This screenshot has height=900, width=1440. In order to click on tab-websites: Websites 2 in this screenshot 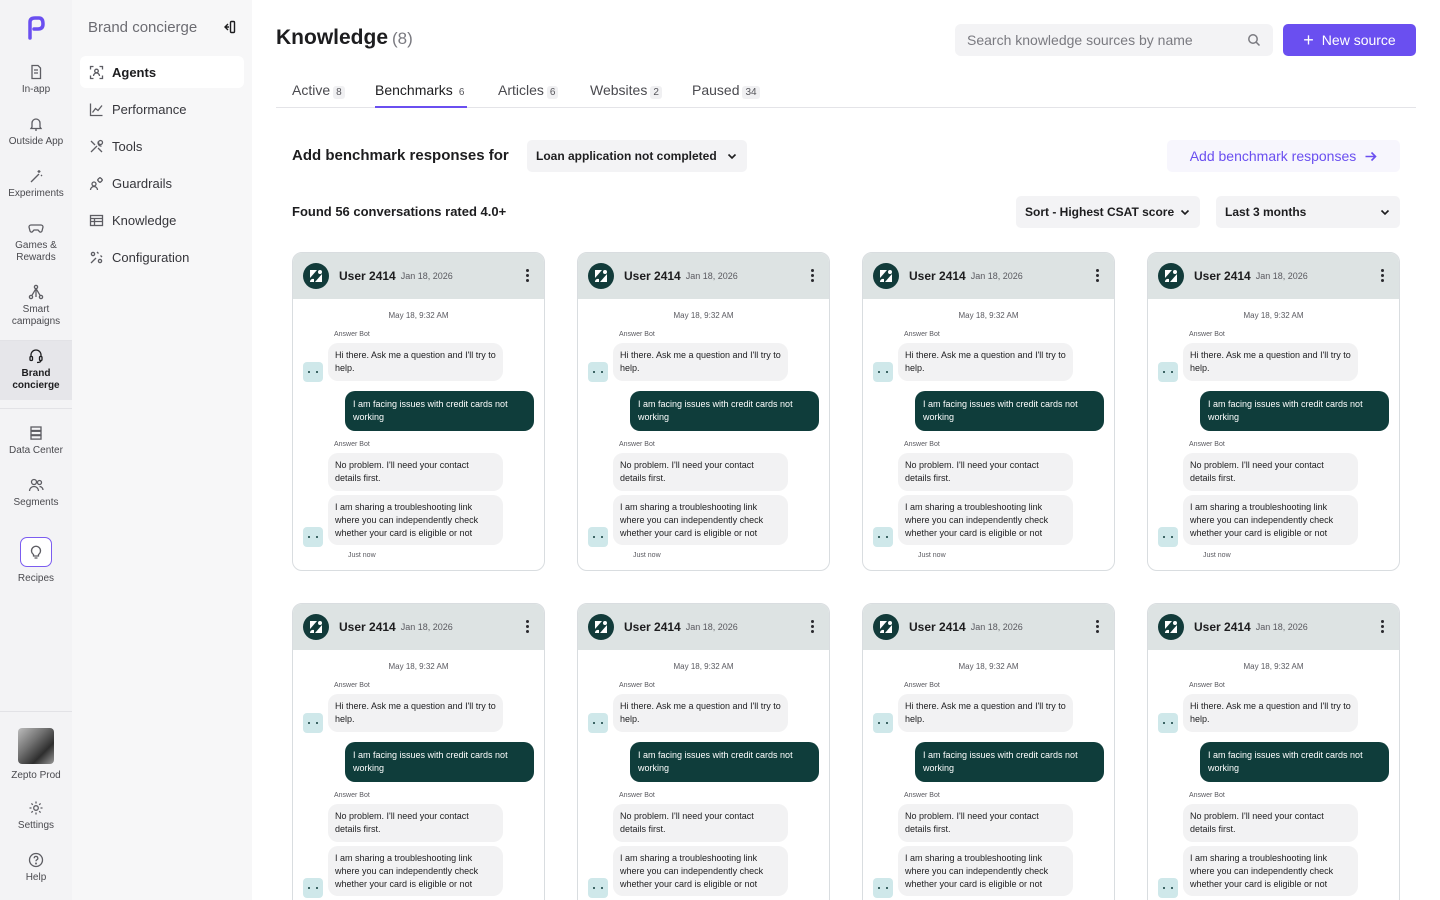, I will do `click(626, 95)`.